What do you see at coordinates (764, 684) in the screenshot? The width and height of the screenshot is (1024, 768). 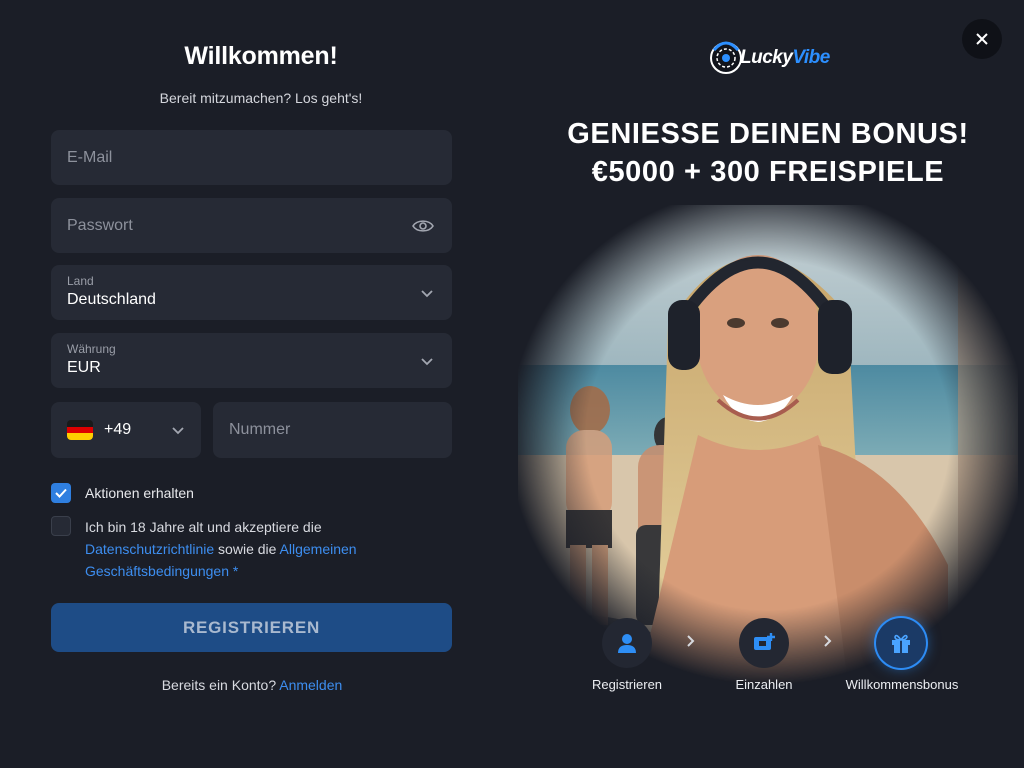 I see `step-label-deposit: Einzahlen` at bounding box center [764, 684].